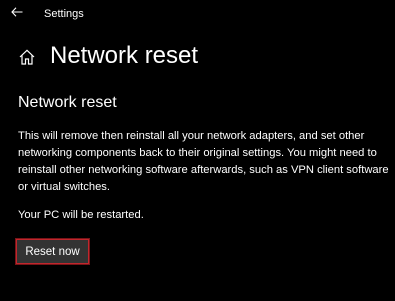 The width and height of the screenshot is (395, 301). I want to click on title-bar: Settings, so click(197, 15).